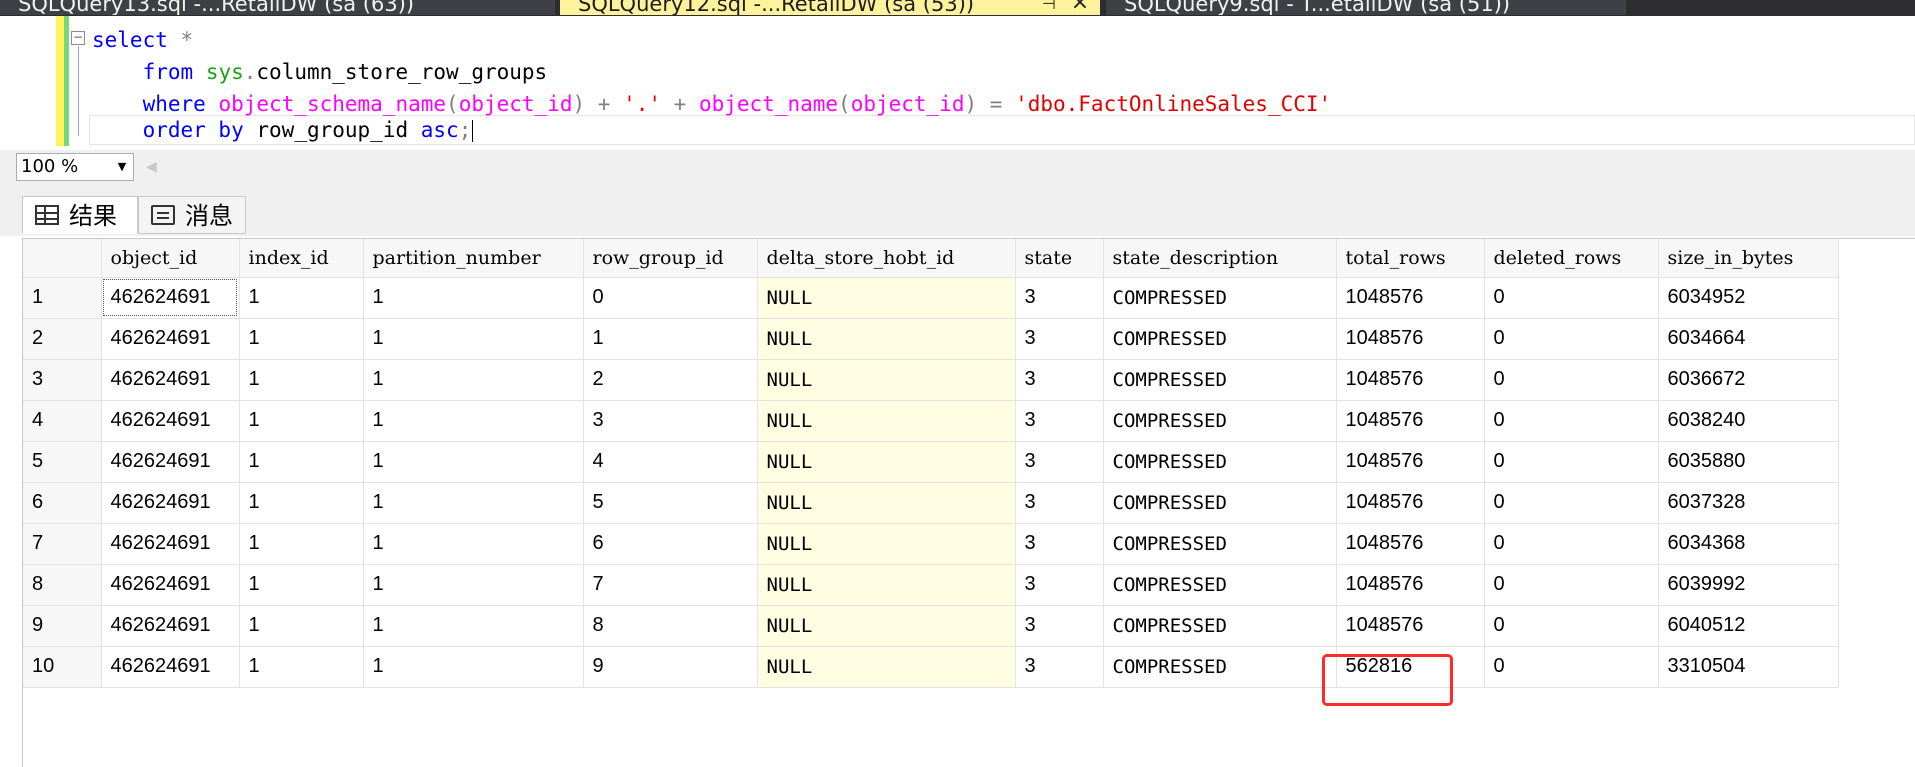 Image resolution: width=1915 pixels, height=767 pixels. What do you see at coordinates (170, 258) in the screenshot?
I see `column-header: object_id` at bounding box center [170, 258].